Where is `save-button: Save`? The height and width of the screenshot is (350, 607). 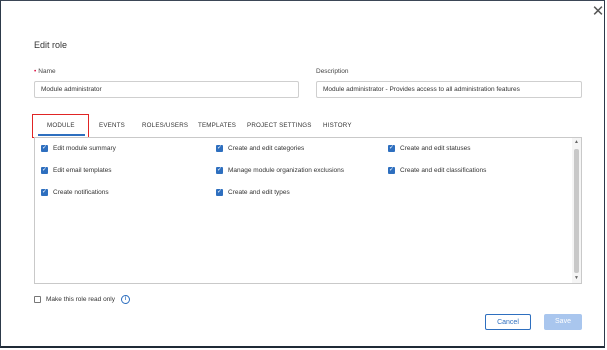
save-button: Save is located at coordinates (563, 322).